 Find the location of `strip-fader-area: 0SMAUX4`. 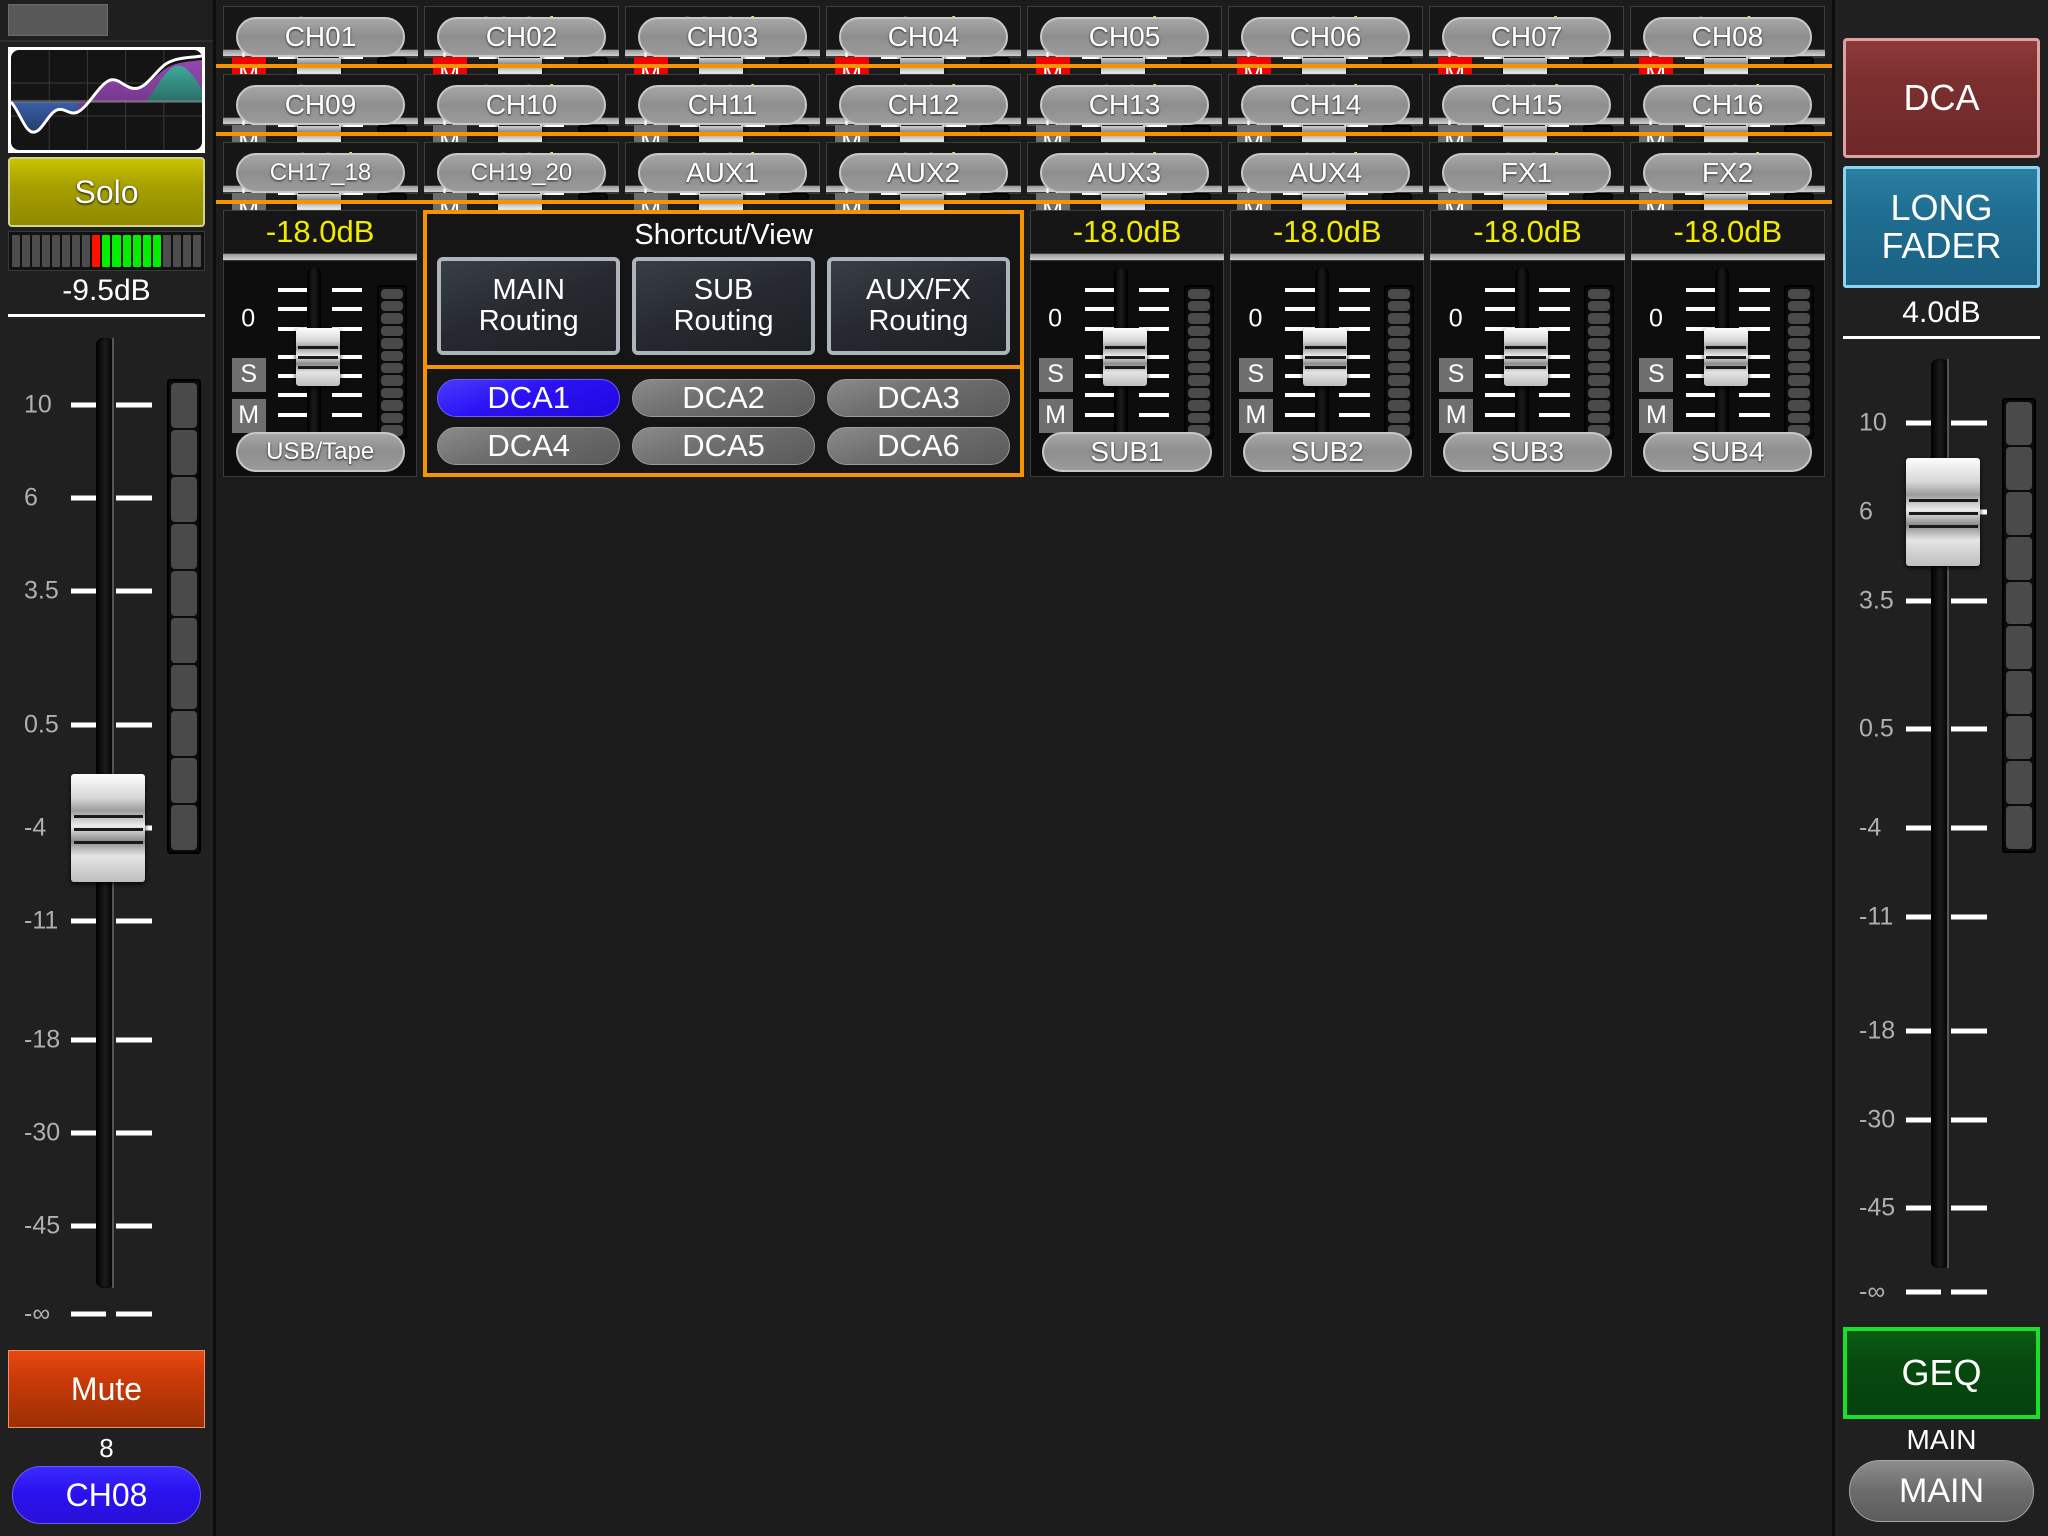

strip-fader-area: 0SMAUX4 is located at coordinates (1325, 190).